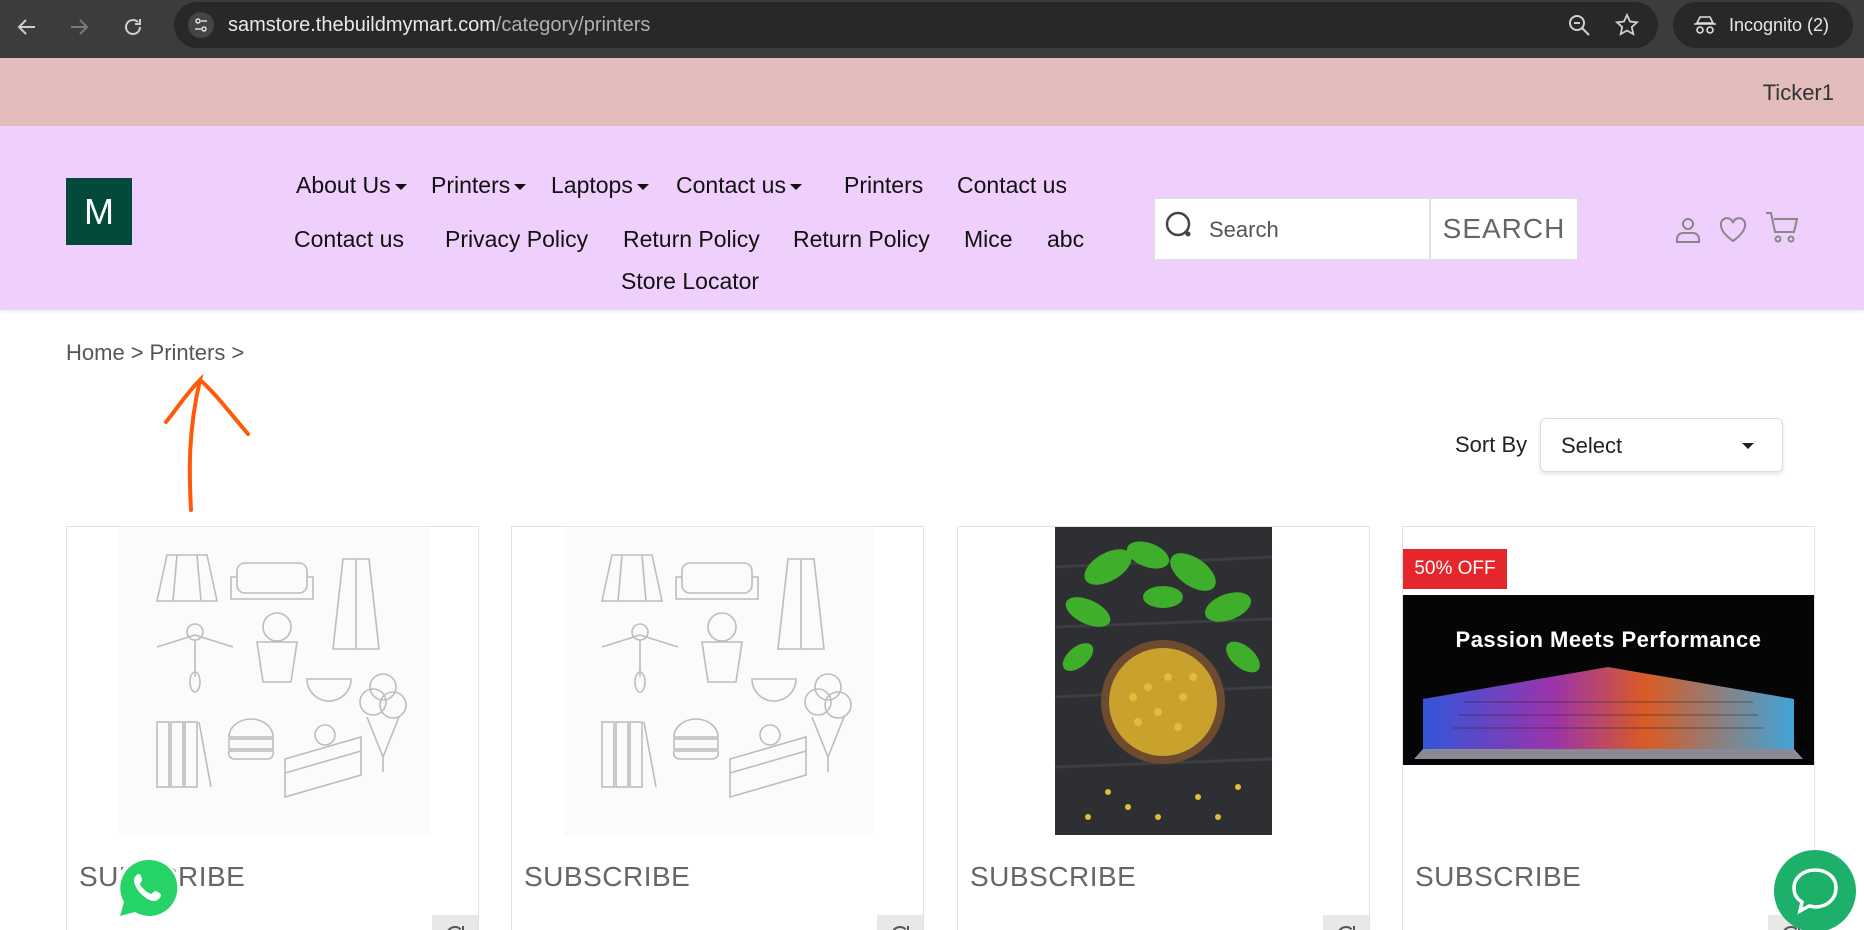  I want to click on search-input, so click(1314, 230).